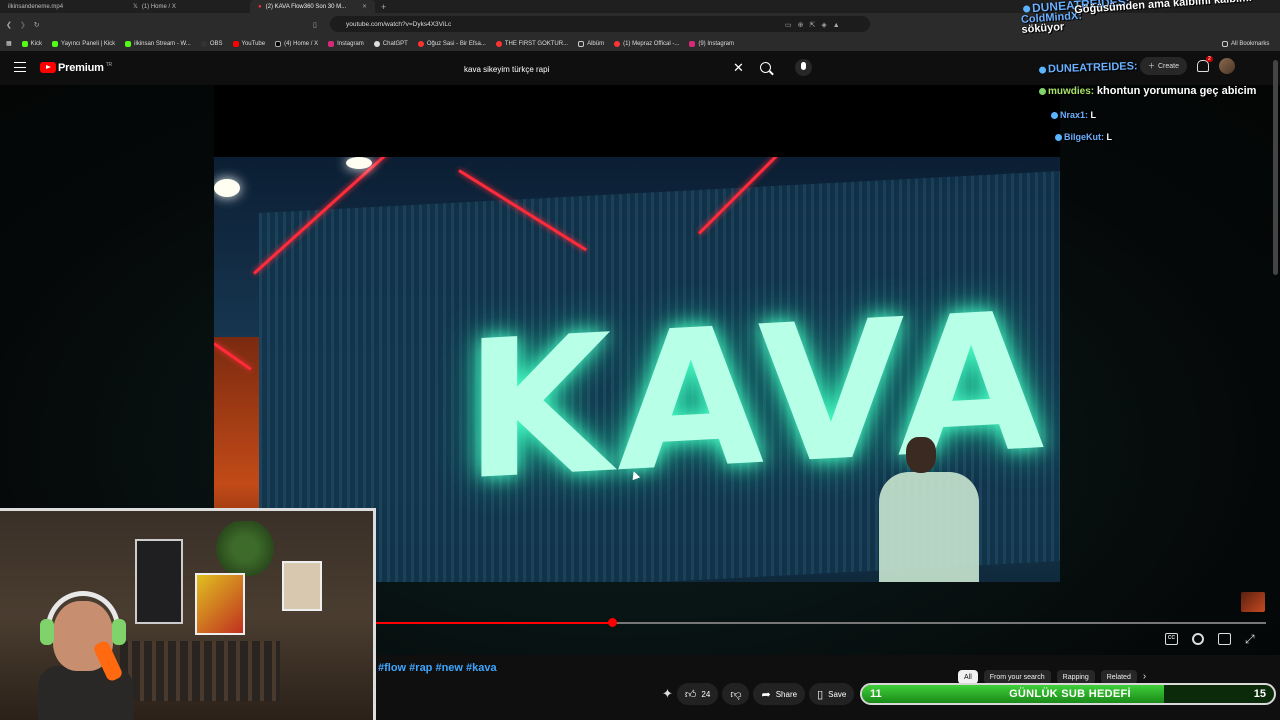 This screenshot has width=1280, height=720. Describe the element at coordinates (815, 25) in the screenshot. I see `extension-icons: ▭⊕⇱◈▲` at that location.